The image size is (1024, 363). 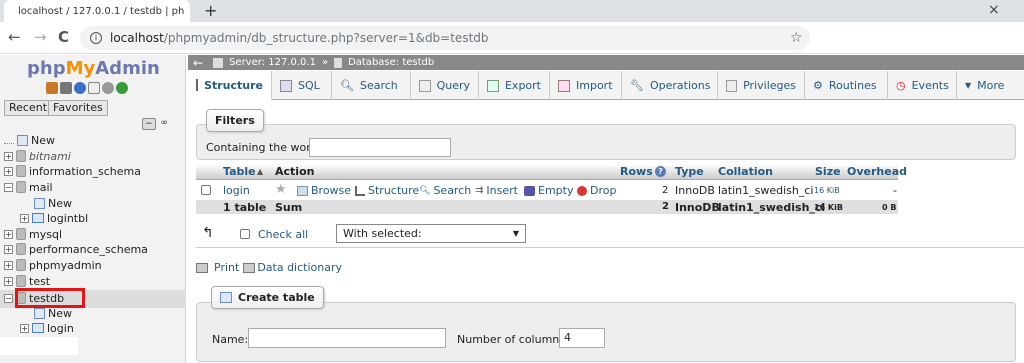 I want to click on info-icon: i, so click(x=96, y=38).